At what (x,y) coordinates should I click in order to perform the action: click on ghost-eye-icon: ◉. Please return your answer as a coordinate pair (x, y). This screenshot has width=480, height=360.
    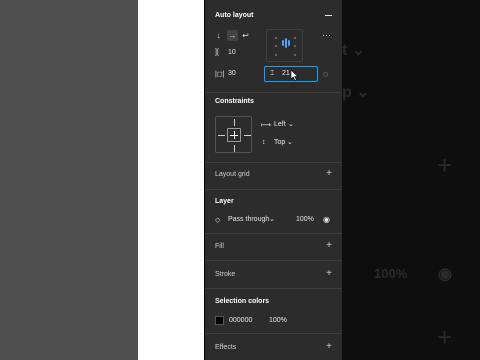
    Looking at the image, I should click on (445, 274).